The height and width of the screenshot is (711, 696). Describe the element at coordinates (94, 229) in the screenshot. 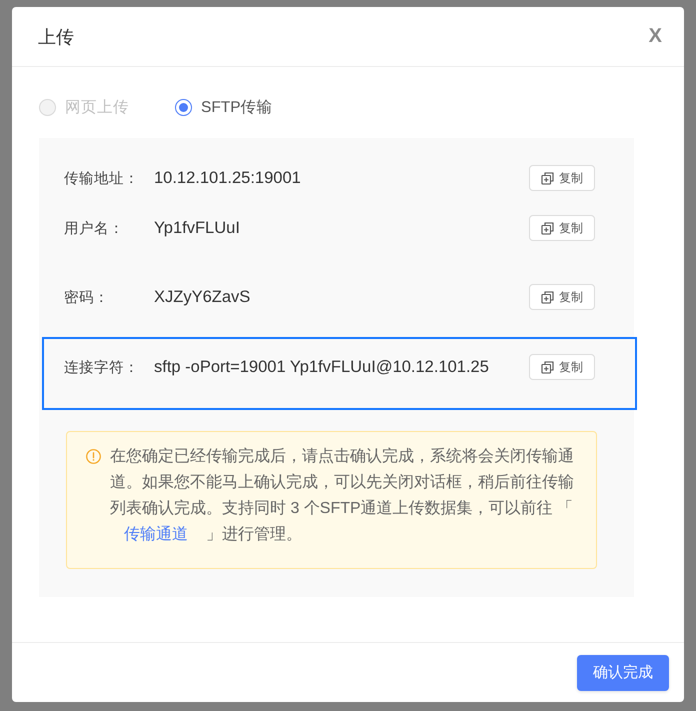

I see `credential-label: 用户名：` at that location.